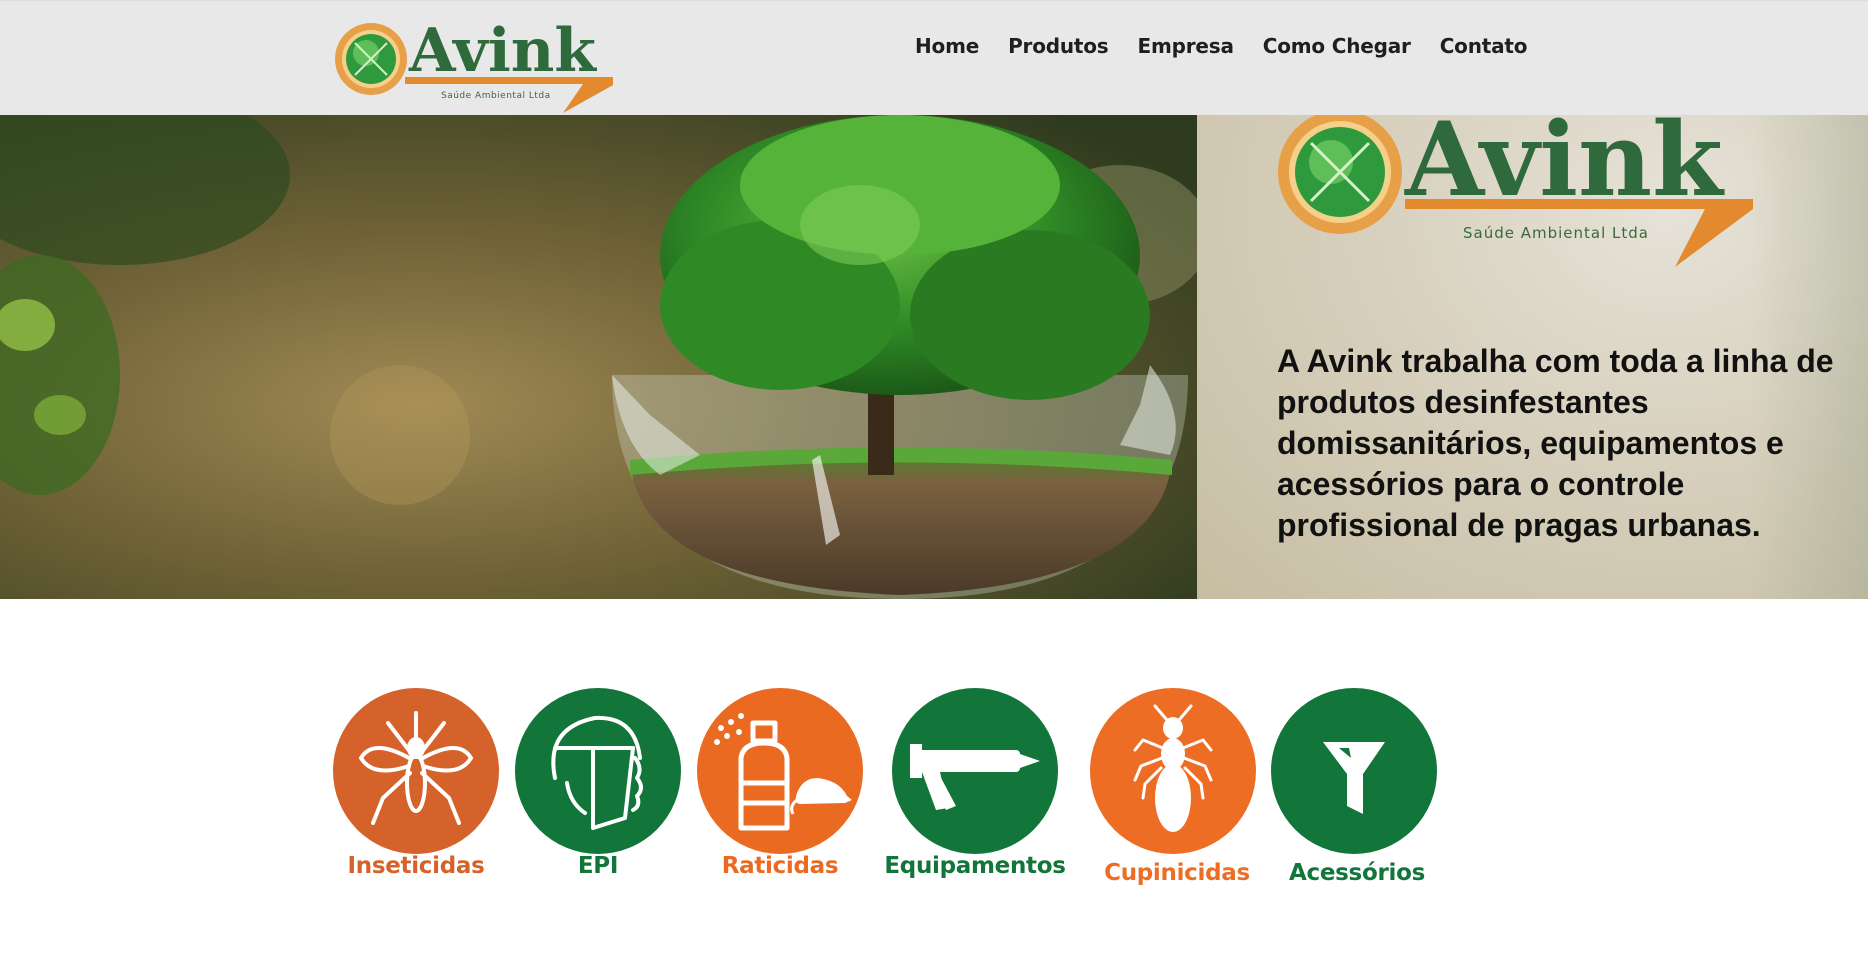  I want to click on category-acessorios: Acessórios, so click(1357, 791).